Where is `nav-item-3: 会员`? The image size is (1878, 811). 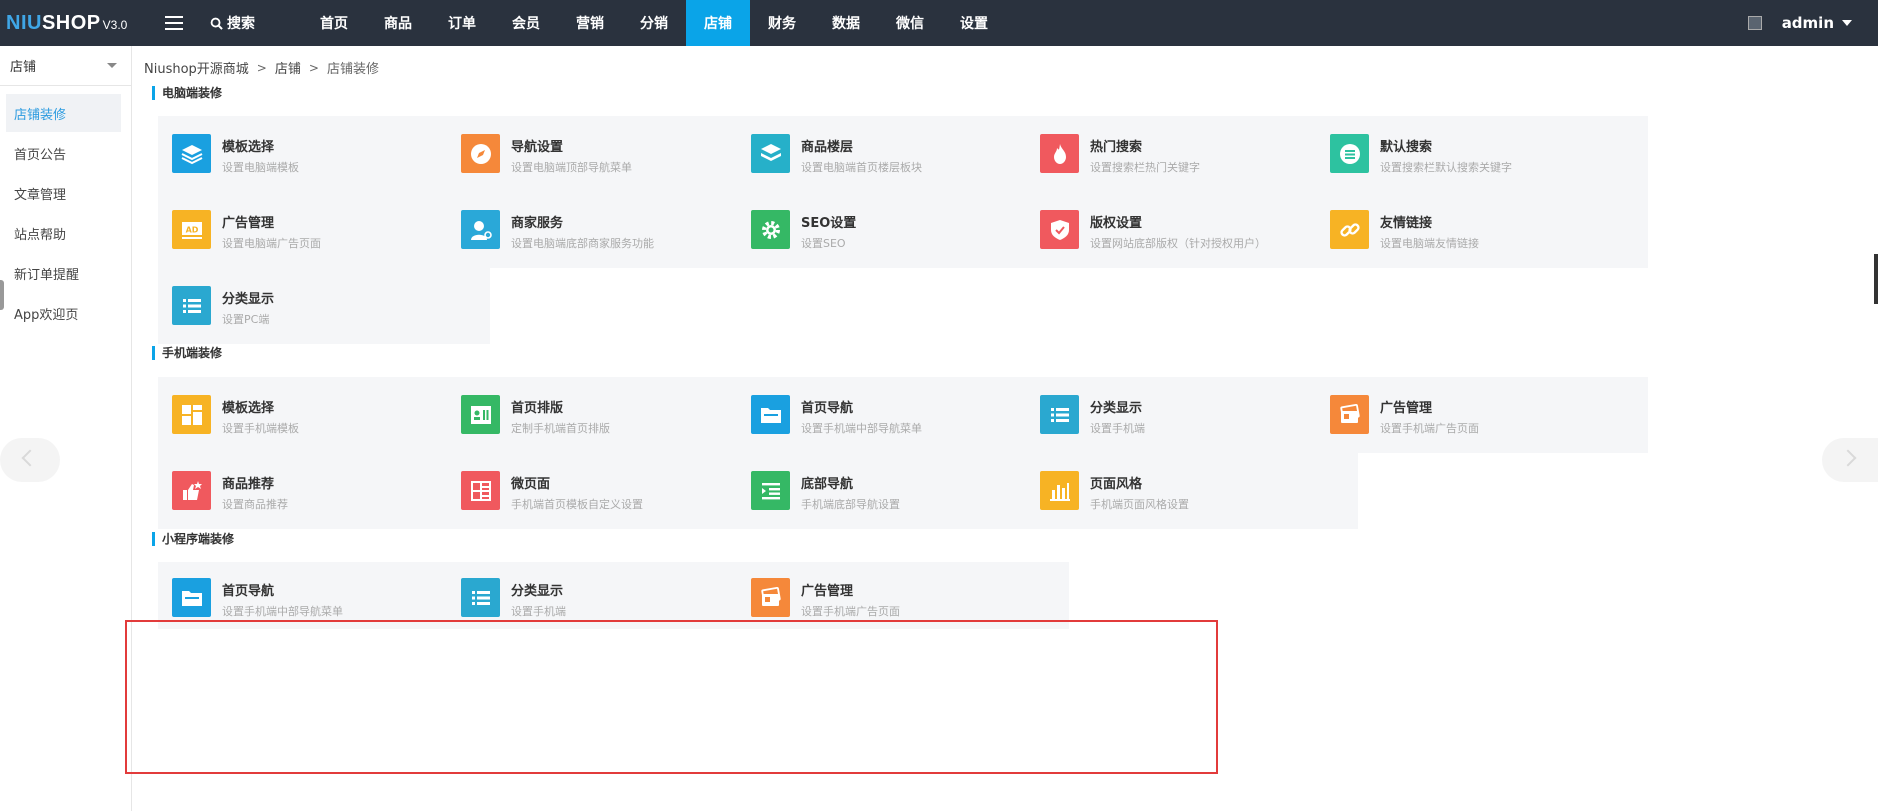
nav-item-3: 会员 is located at coordinates (526, 23).